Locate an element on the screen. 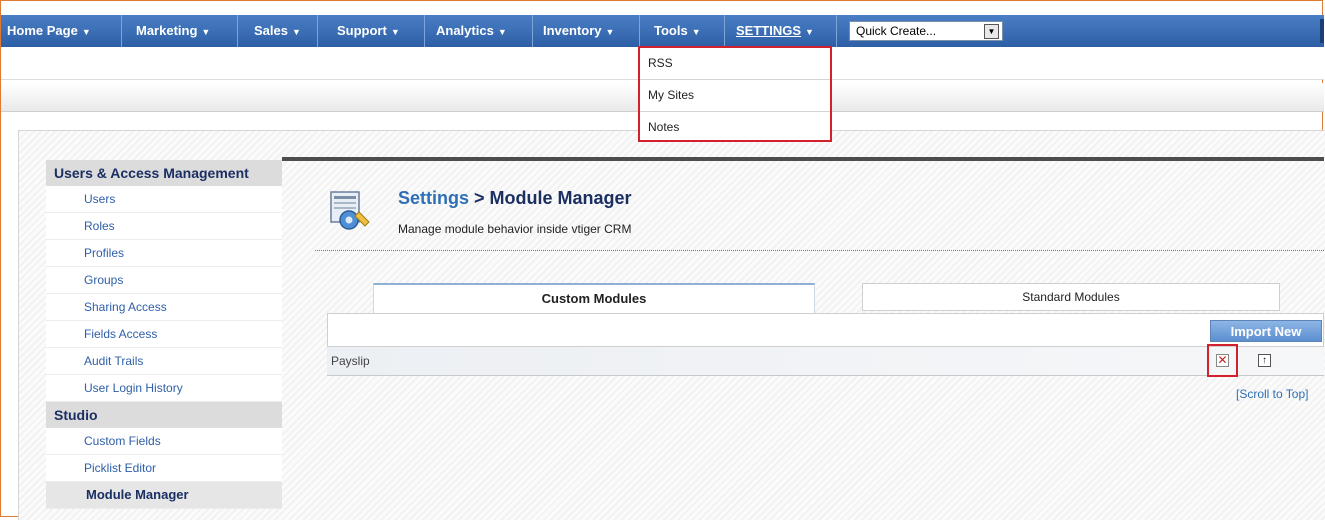 The image size is (1325, 520). nav-sales: Sales ▼ is located at coordinates (278, 31).